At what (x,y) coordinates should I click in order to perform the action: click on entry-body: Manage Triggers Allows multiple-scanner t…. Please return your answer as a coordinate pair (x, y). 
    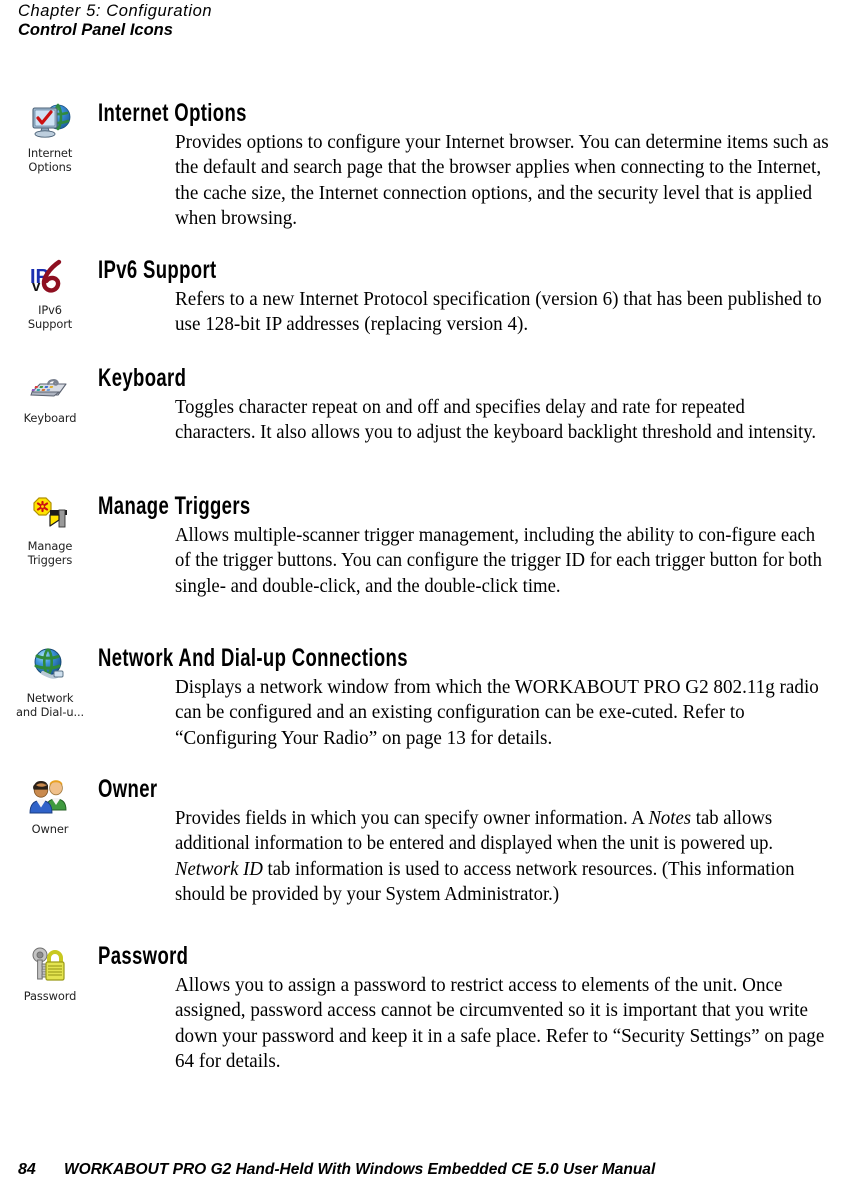
    Looking at the image, I should click on (473, 546).